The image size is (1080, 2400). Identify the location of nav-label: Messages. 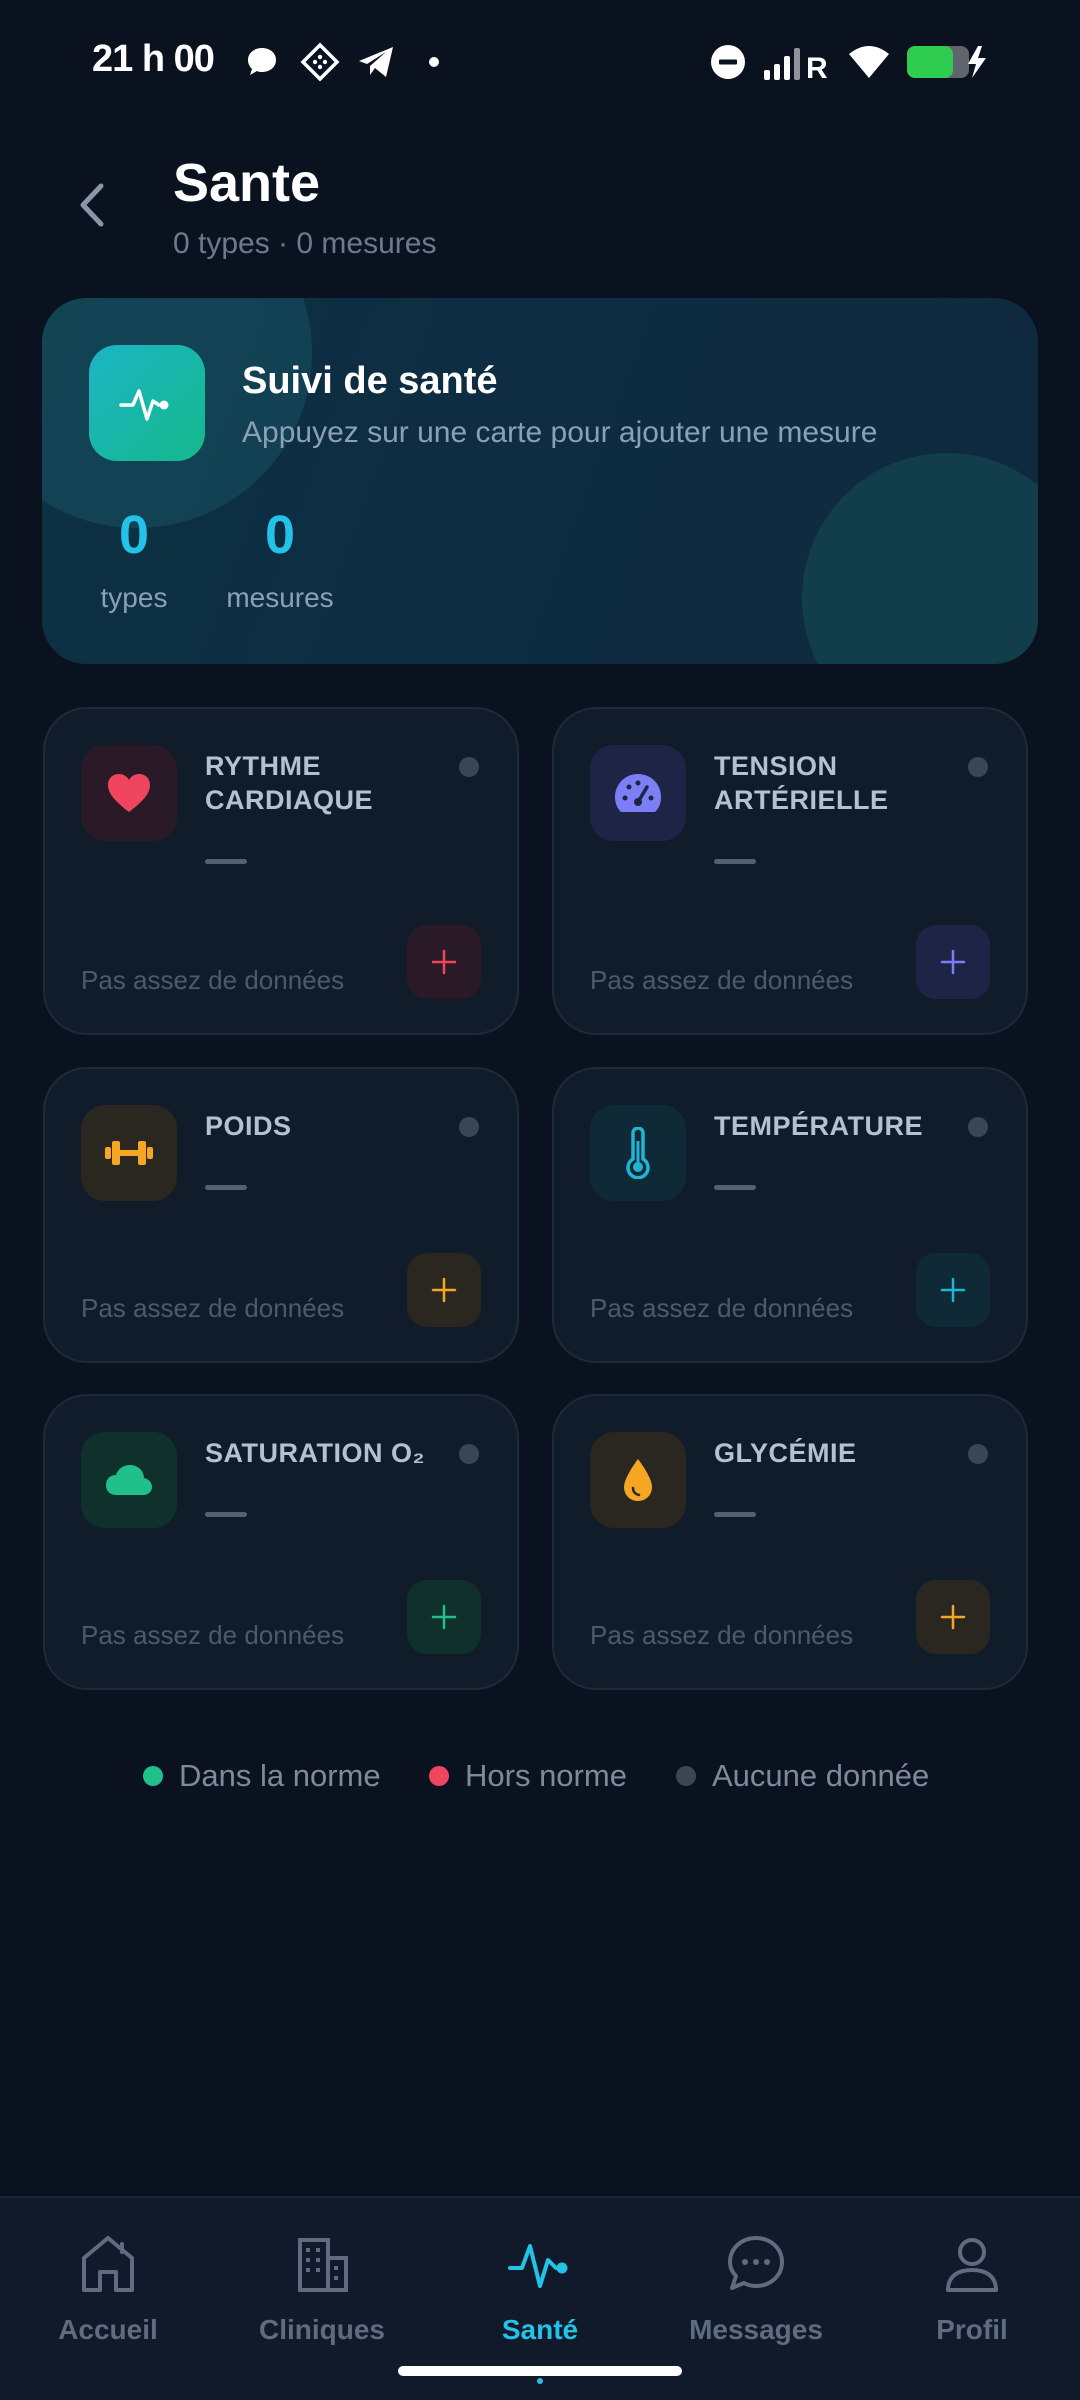
(756, 2329).